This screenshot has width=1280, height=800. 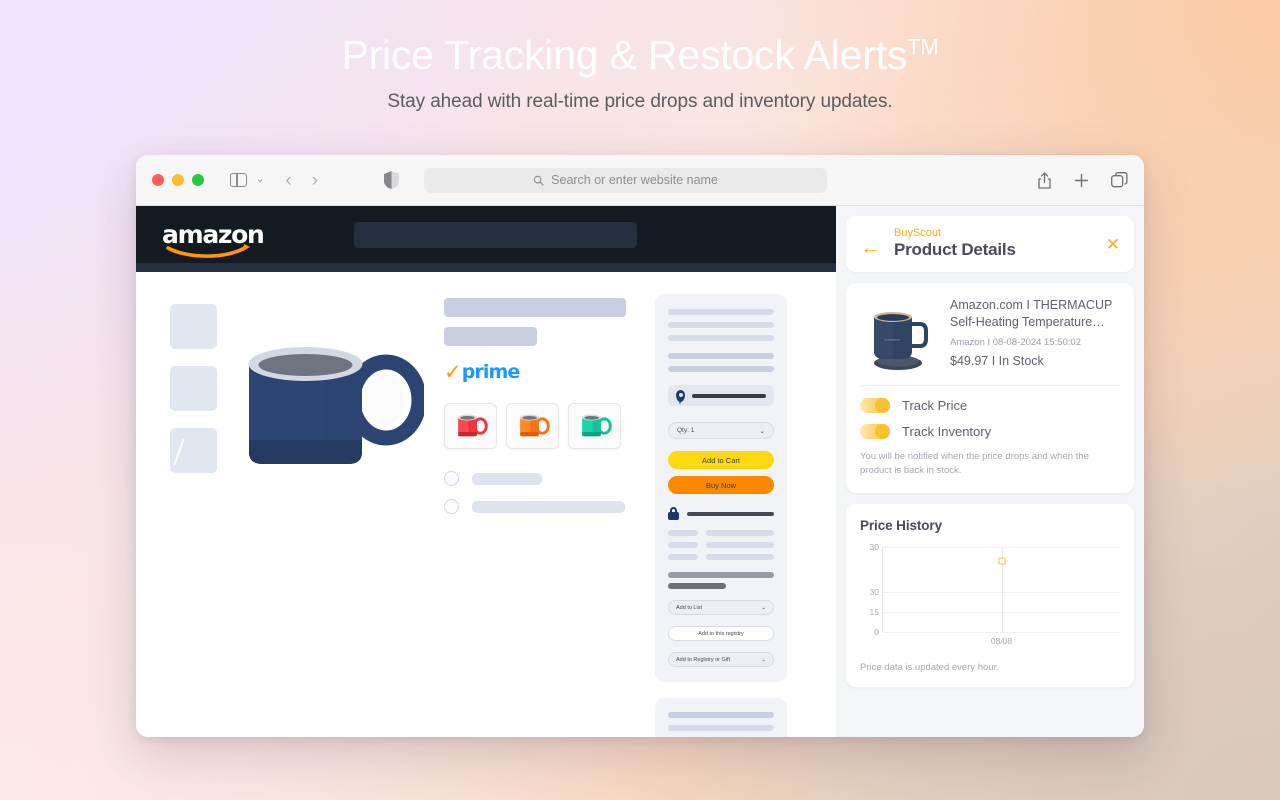 I want to click on divider, so click(x=990, y=385).